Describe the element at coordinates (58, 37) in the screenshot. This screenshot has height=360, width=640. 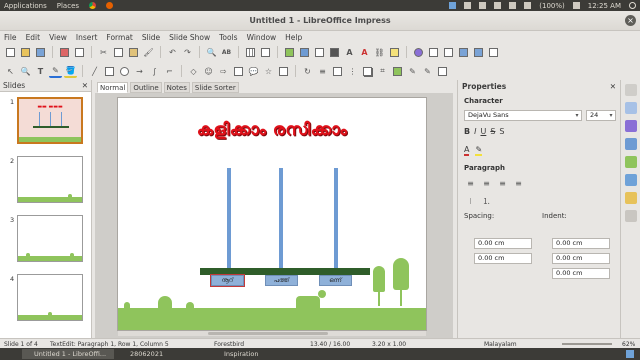
I see `menu-view: View` at that location.